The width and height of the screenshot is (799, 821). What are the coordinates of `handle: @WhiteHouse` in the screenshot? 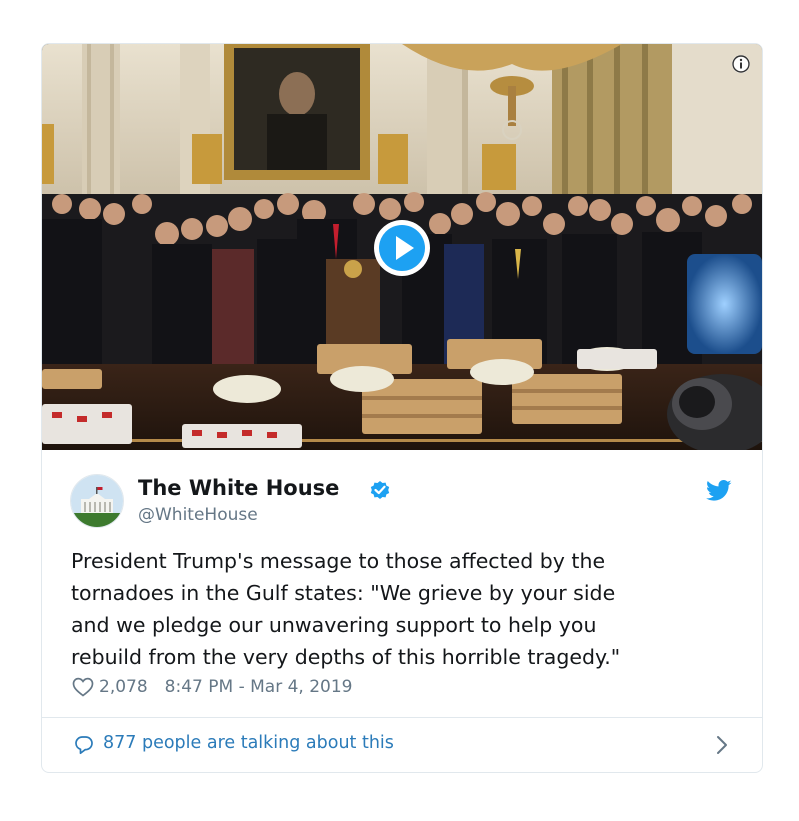 It's located at (198, 515).